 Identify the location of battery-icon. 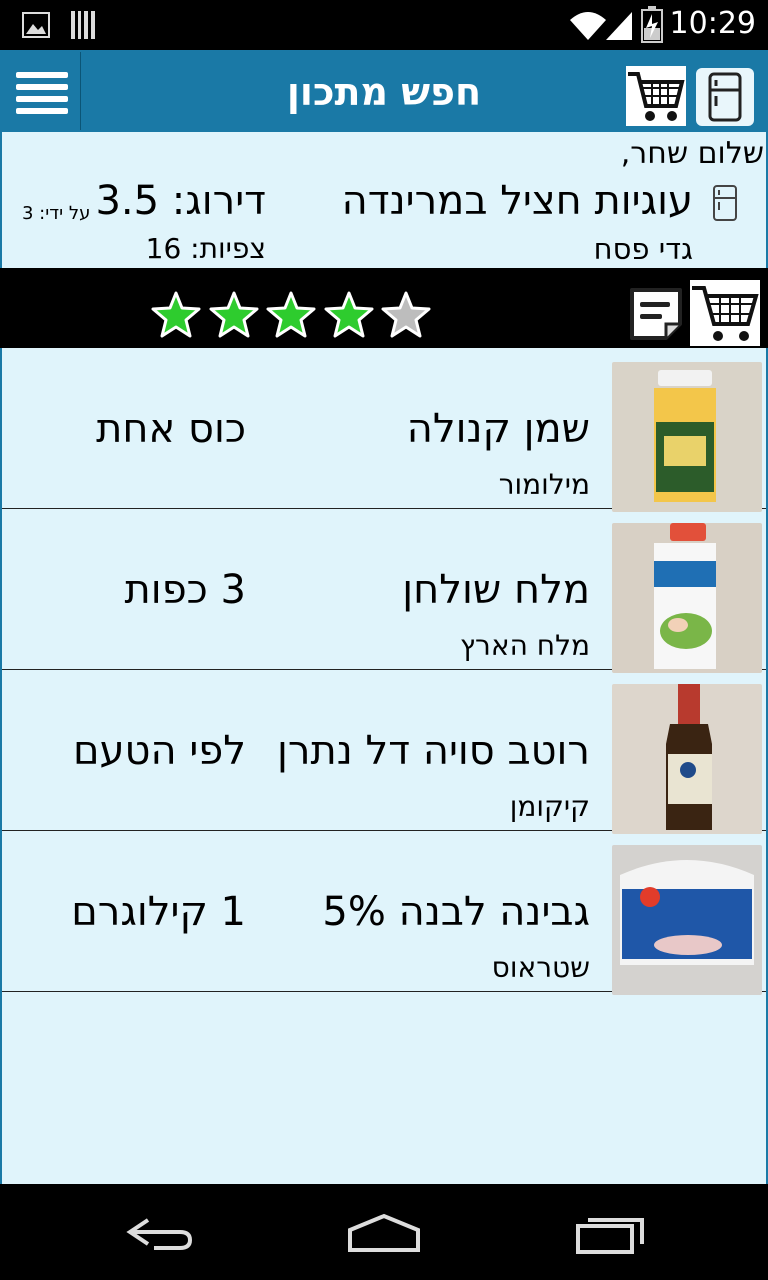
(652, 24).